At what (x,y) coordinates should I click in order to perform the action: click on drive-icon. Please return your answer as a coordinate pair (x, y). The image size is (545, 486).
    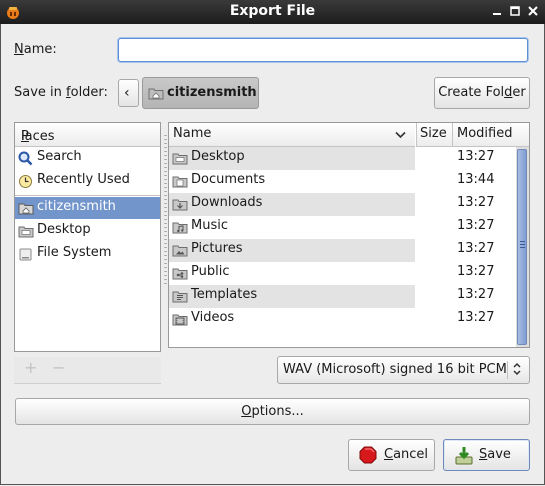
    Looking at the image, I should click on (25, 256).